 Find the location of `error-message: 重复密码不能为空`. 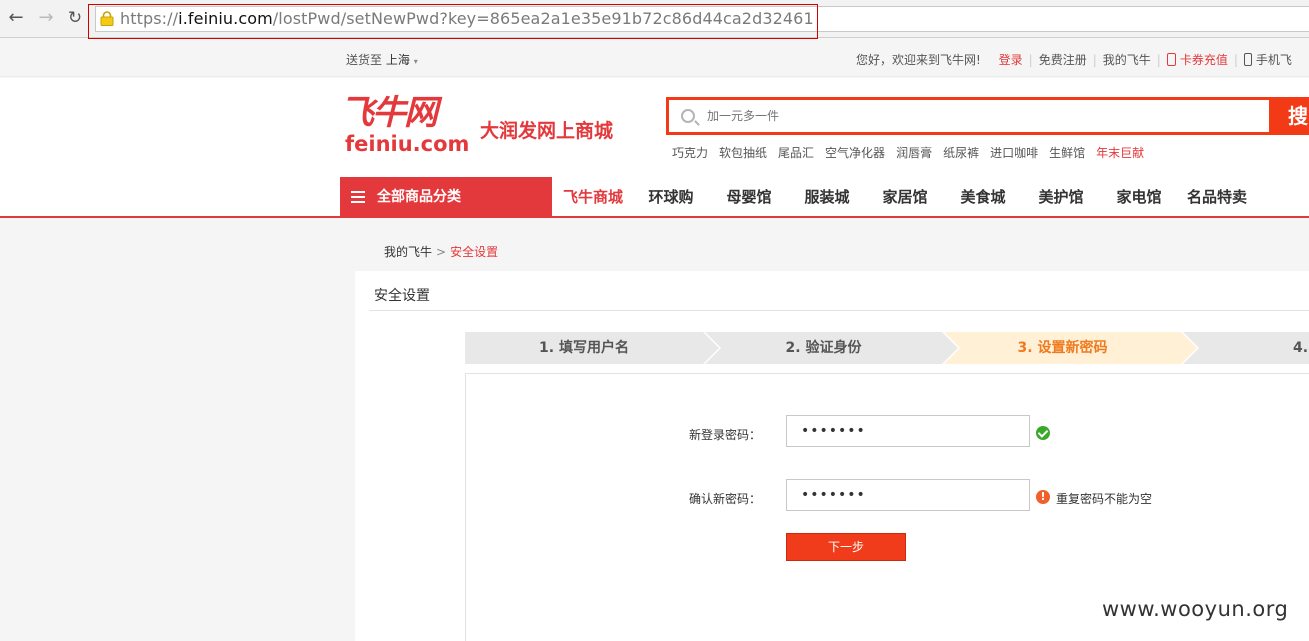

error-message: 重复密码不能为空 is located at coordinates (1104, 499).